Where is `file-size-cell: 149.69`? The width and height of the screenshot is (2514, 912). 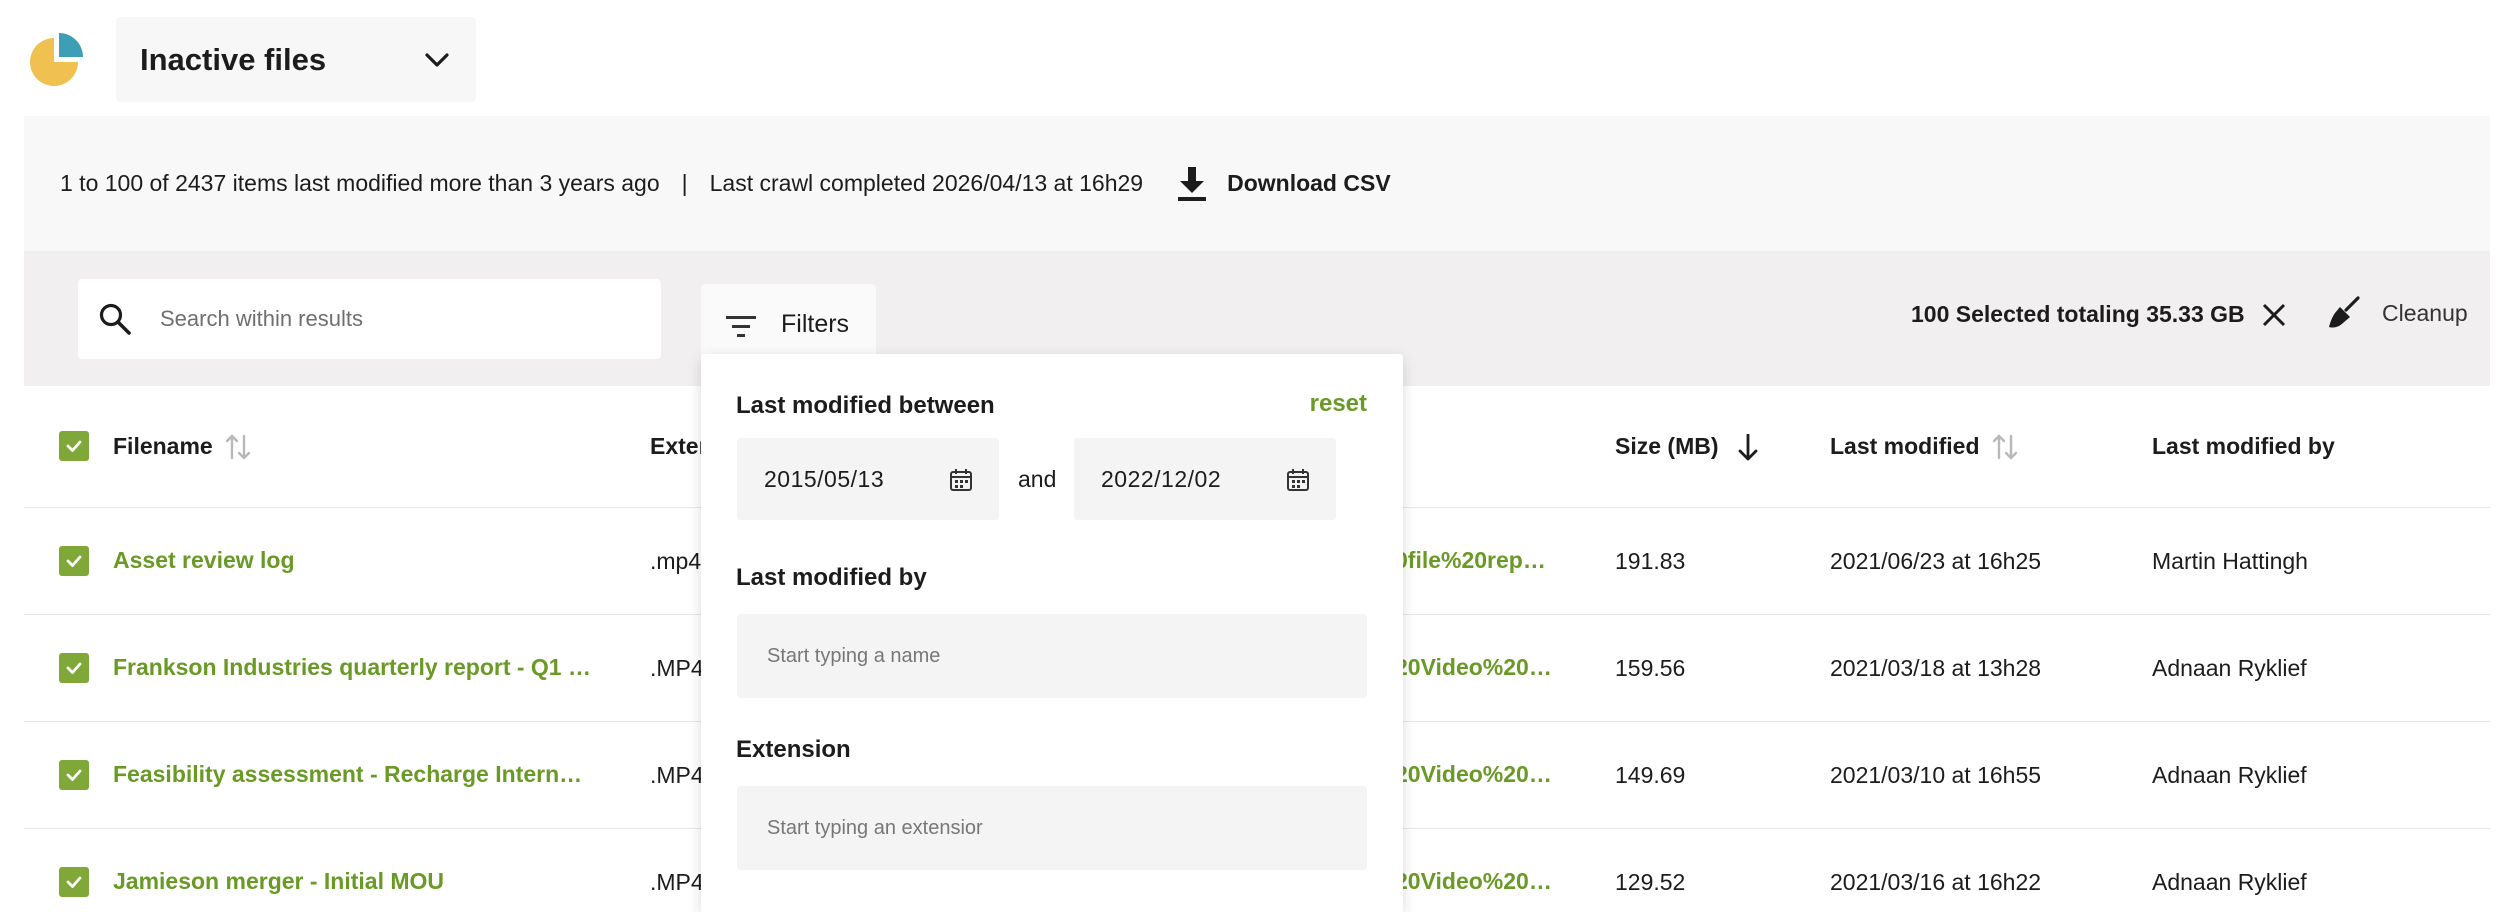 file-size-cell: 149.69 is located at coordinates (1650, 774).